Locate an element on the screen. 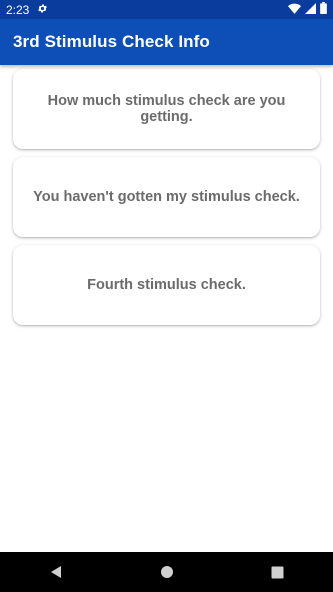 The height and width of the screenshot is (592, 333). back-button is located at coordinates (56, 572).